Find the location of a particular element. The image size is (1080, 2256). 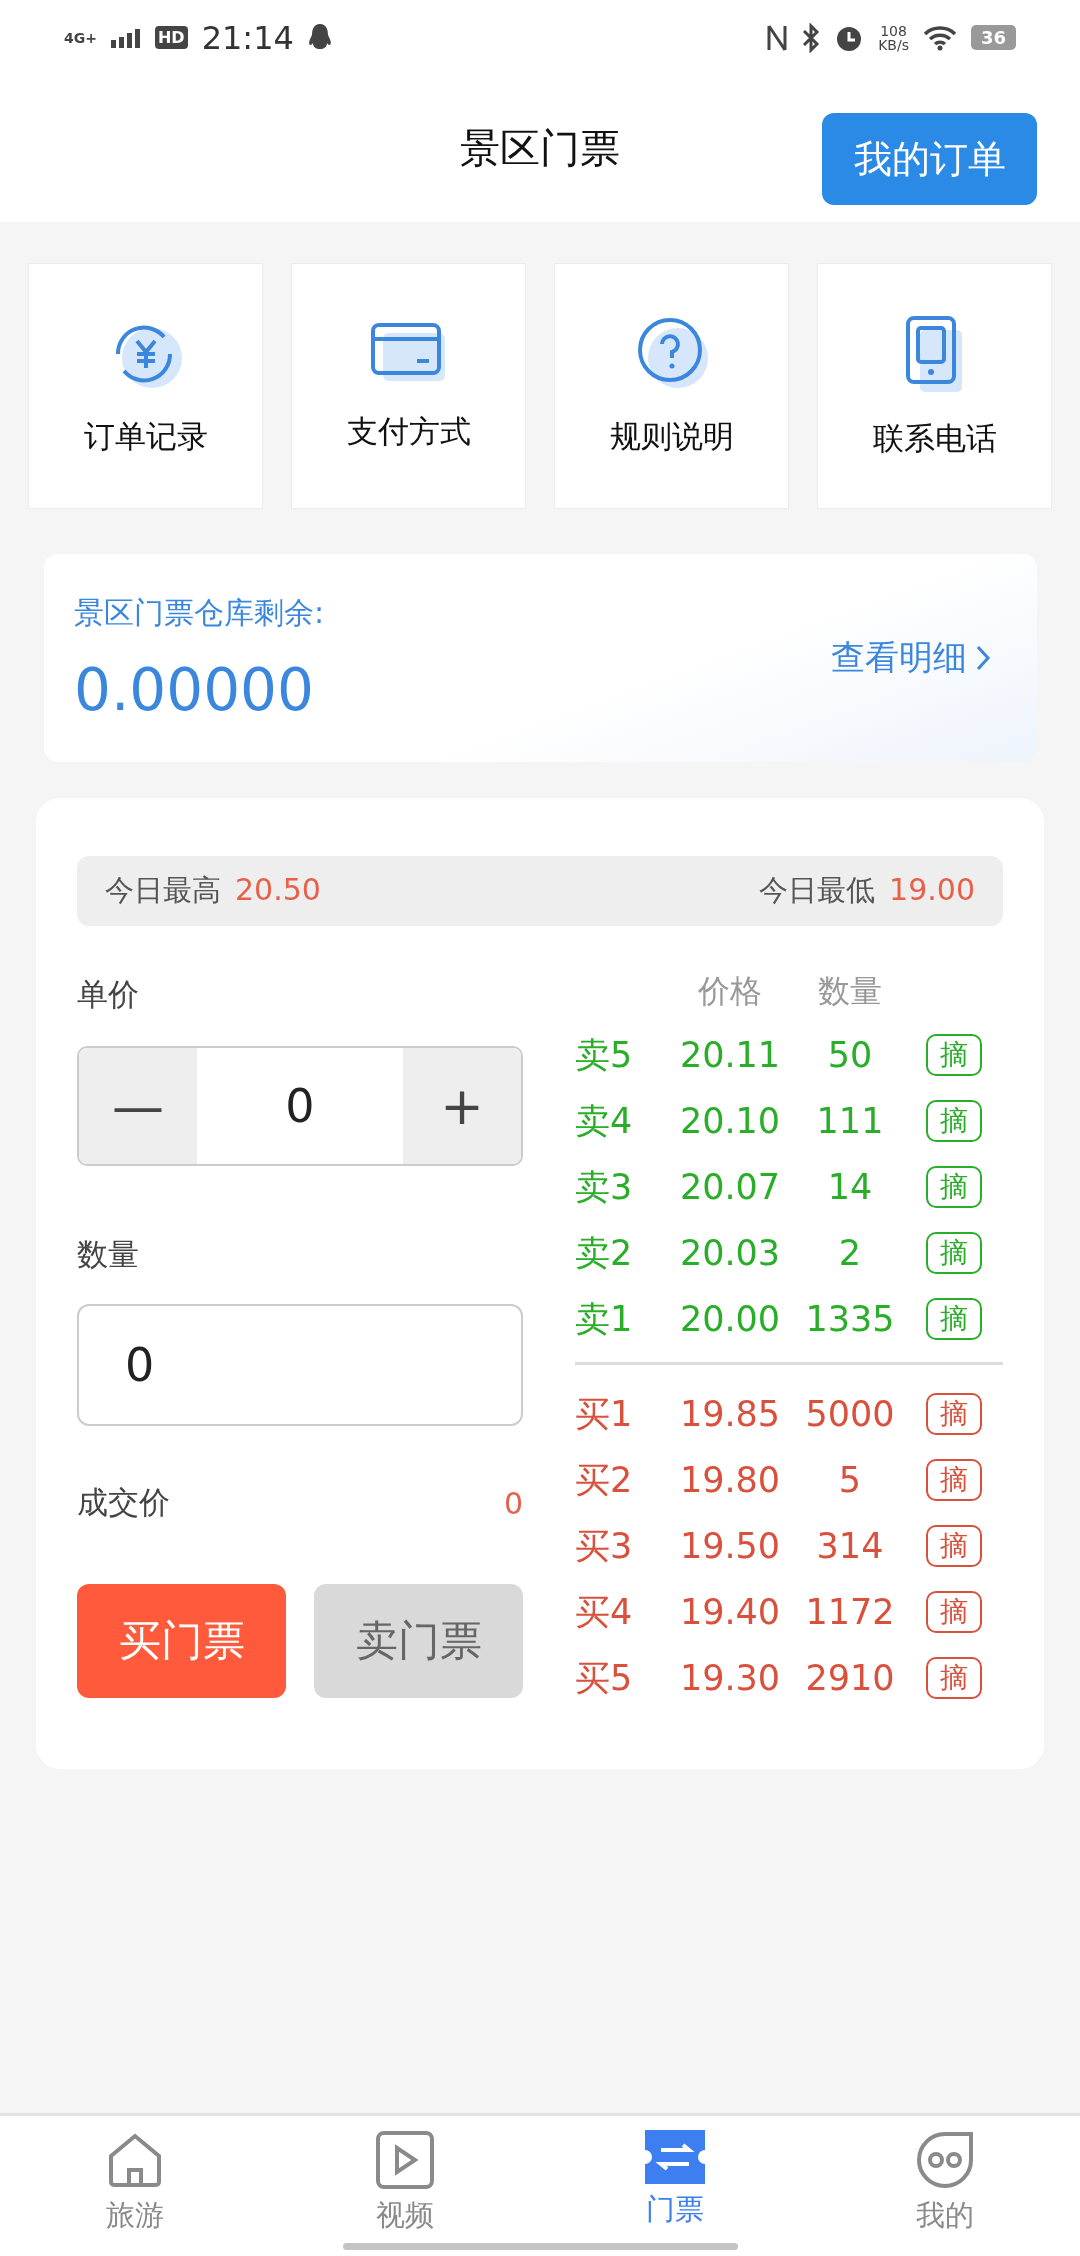

hd-badge: HD is located at coordinates (171, 37).